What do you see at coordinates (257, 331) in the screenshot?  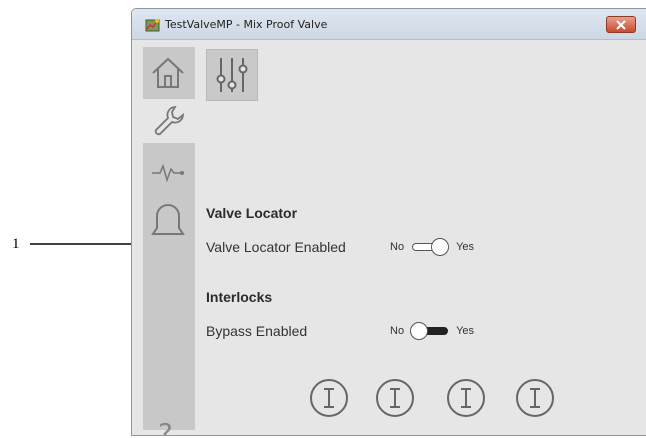 I see `bypass-enabled-label: Bypass Enabled` at bounding box center [257, 331].